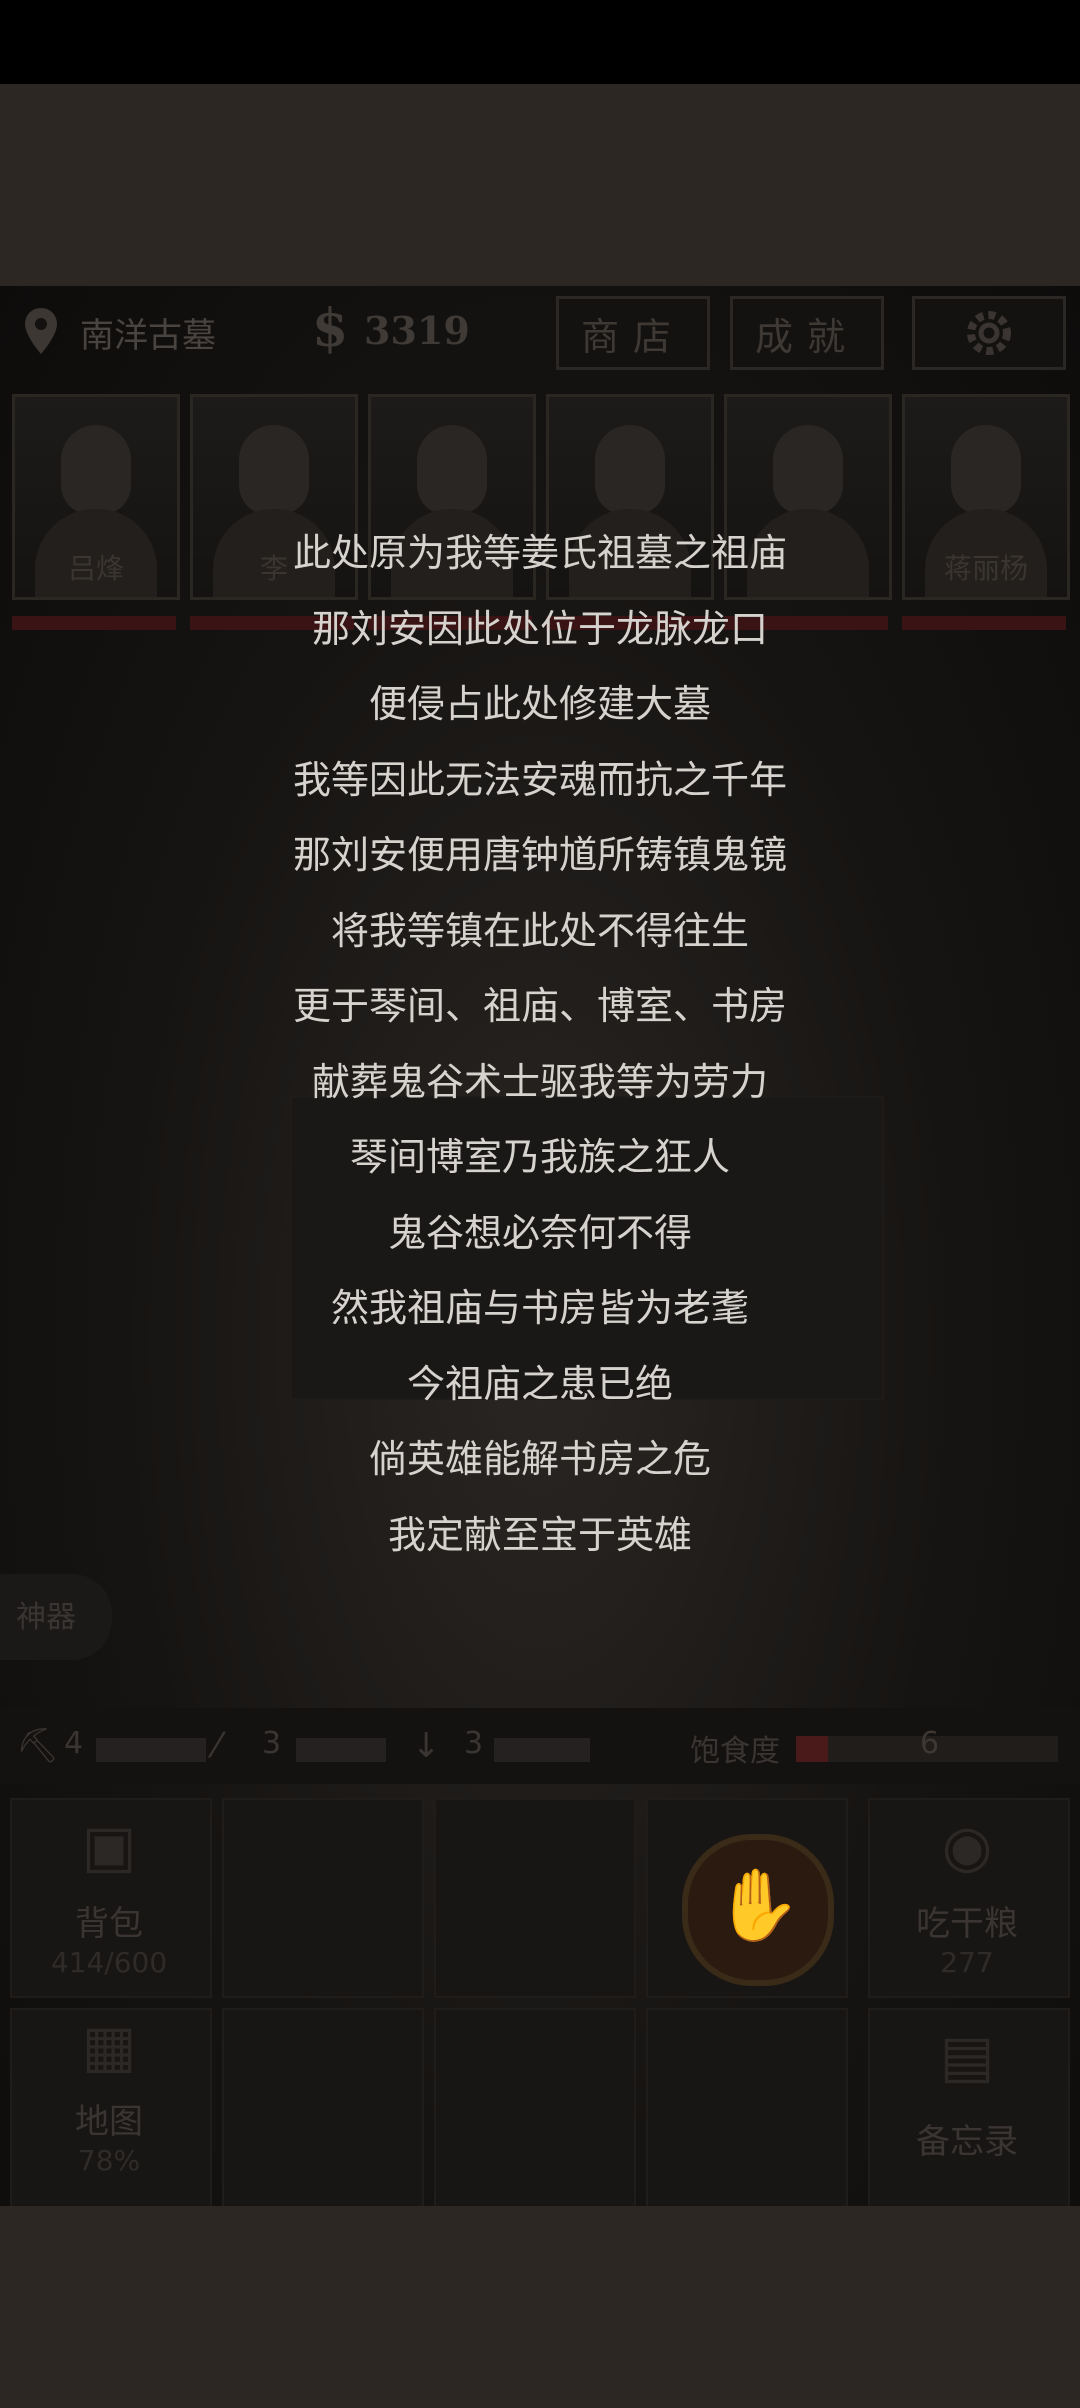 This screenshot has height=2408, width=1080. What do you see at coordinates (542, 1750) in the screenshot?
I see `shovel-durability-bar` at bounding box center [542, 1750].